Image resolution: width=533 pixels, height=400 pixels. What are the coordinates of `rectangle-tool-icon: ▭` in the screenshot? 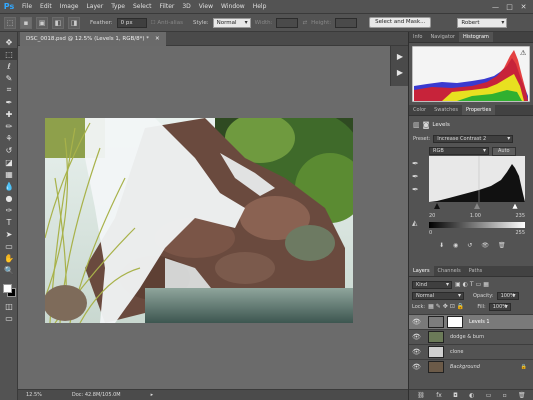 It's located at (9, 246).